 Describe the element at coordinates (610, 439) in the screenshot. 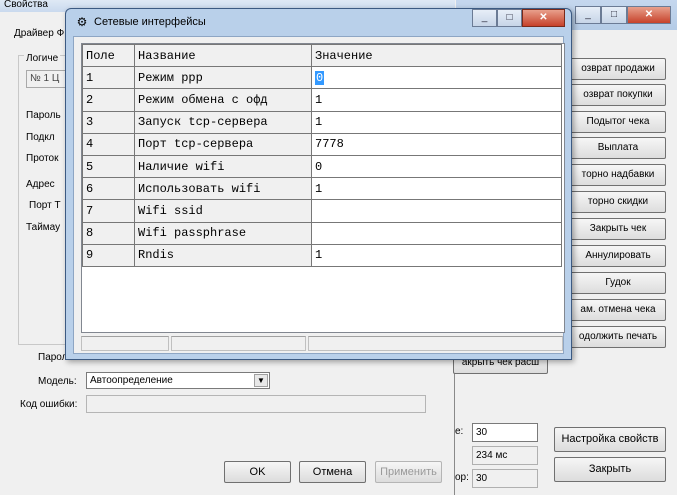

I see `setup-properties-button: Настройка свойств` at that location.